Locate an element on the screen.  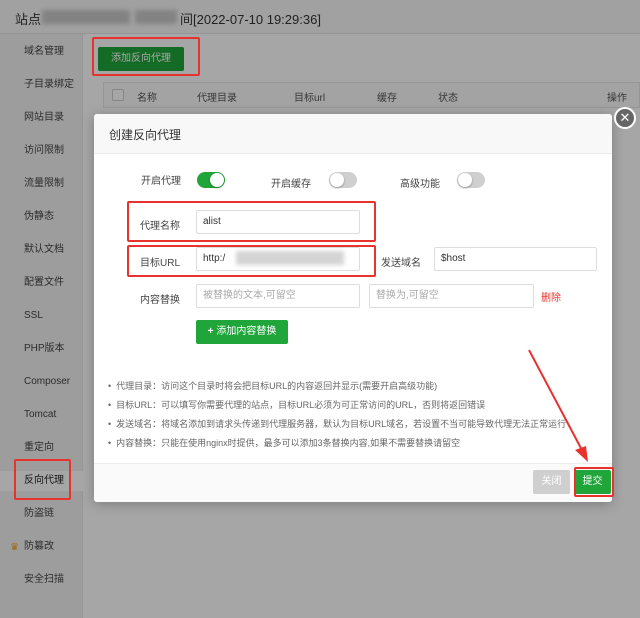
annotation-box-proxy-name is located at coordinates (251, 221).